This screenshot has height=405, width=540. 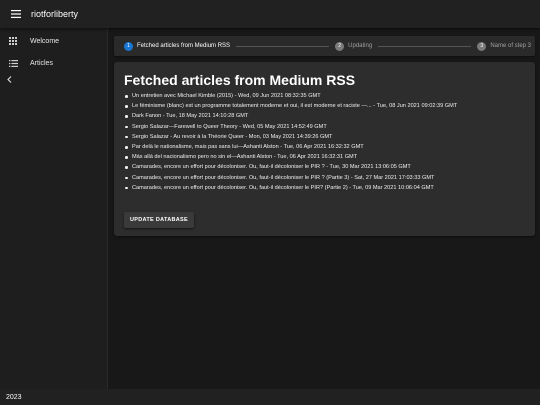 I want to click on nav-item-welcome: Welcome, so click(x=53, y=41).